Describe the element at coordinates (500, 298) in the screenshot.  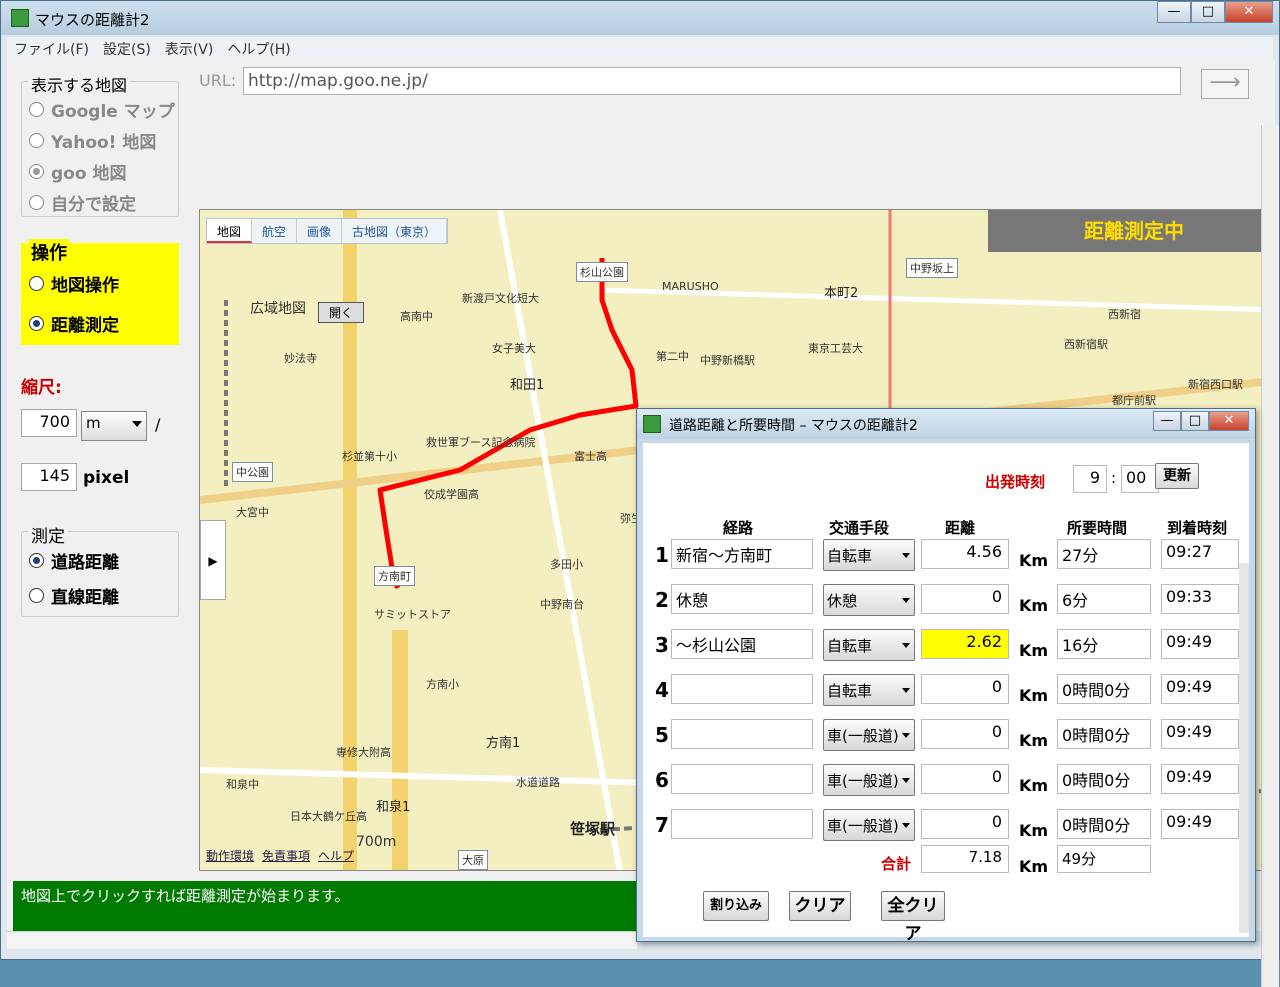
I see `map-label: 新渡戸文化短大` at that location.